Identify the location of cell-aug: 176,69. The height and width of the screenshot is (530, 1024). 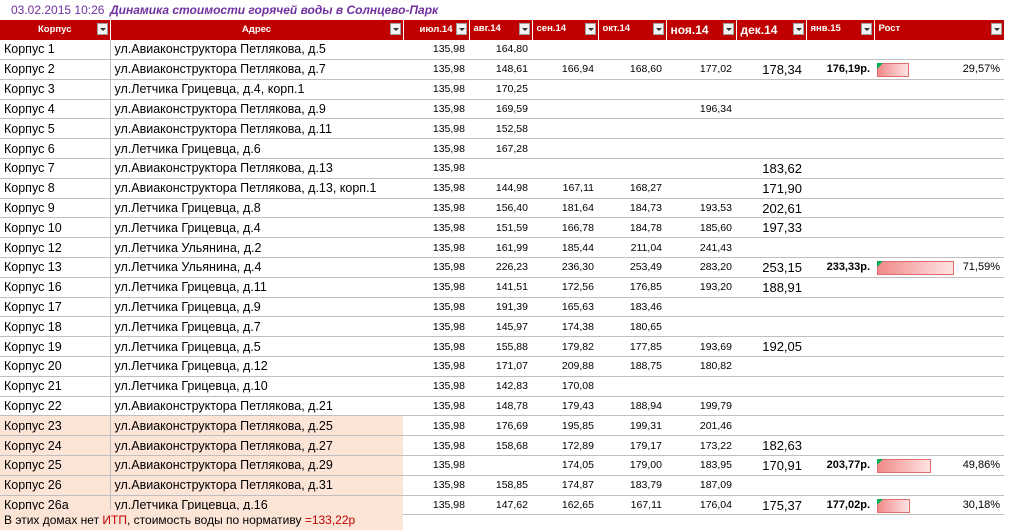
(500, 426).